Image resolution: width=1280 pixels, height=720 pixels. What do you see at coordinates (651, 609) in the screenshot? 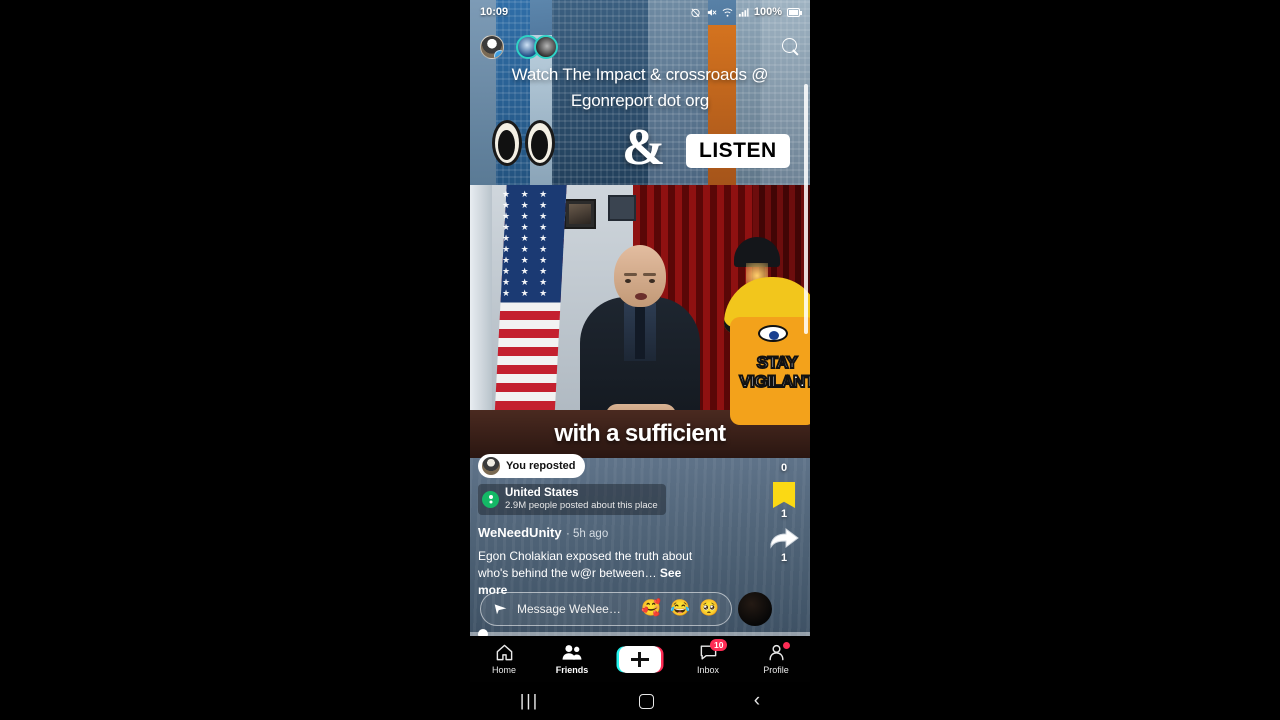
I see `emoji-heart-face: 🥰` at bounding box center [651, 609].